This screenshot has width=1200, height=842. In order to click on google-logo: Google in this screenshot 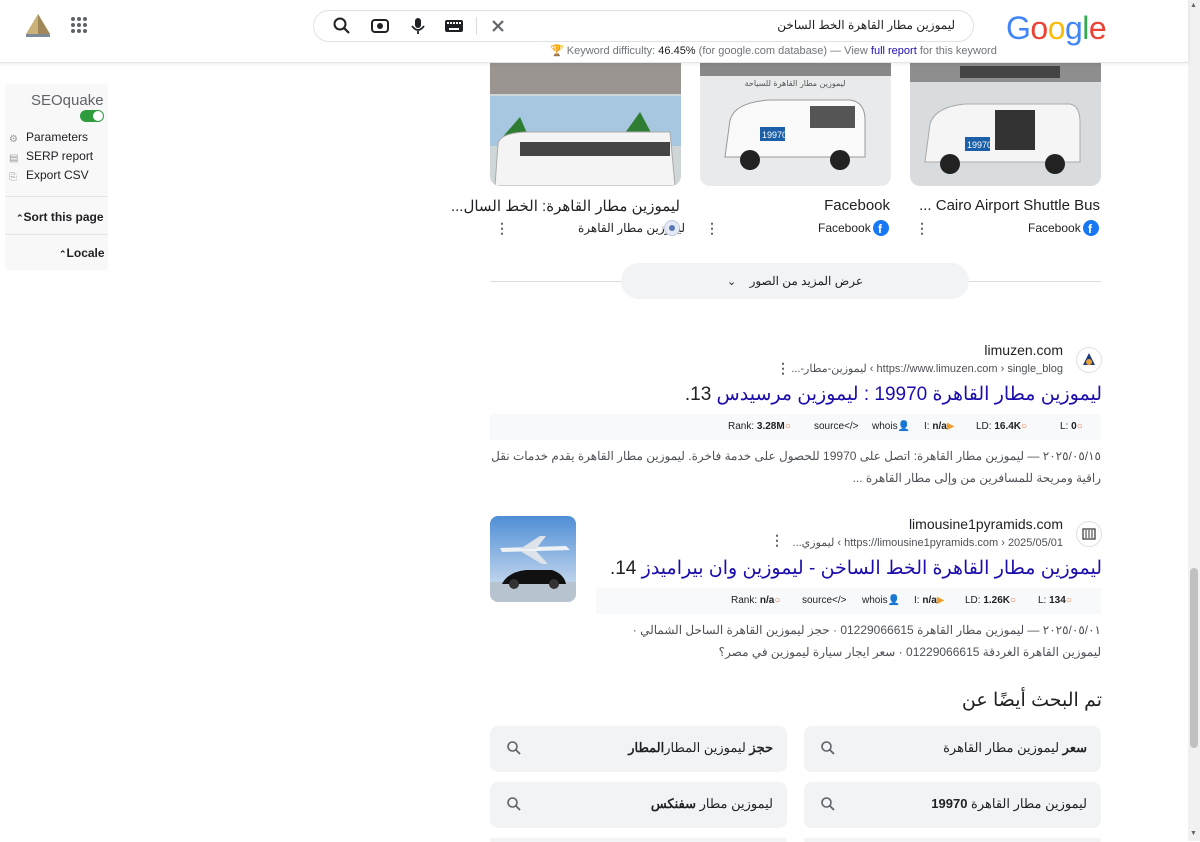, I will do `click(1056, 28)`.